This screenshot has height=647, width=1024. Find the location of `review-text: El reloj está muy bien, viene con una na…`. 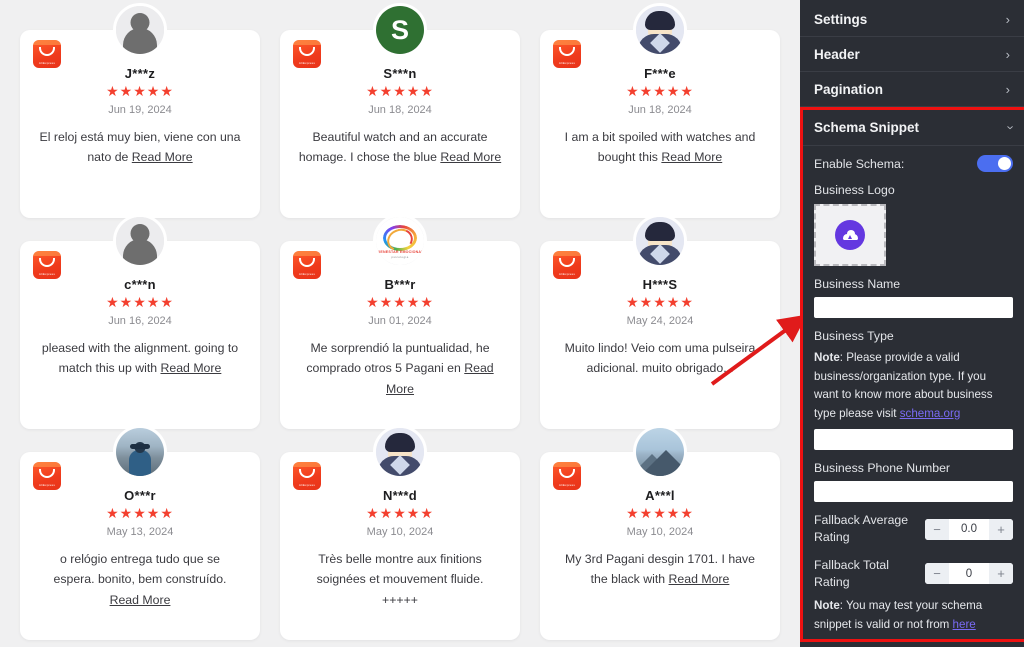

review-text: El reloj está muy bien, viene con una na… is located at coordinates (140, 147).